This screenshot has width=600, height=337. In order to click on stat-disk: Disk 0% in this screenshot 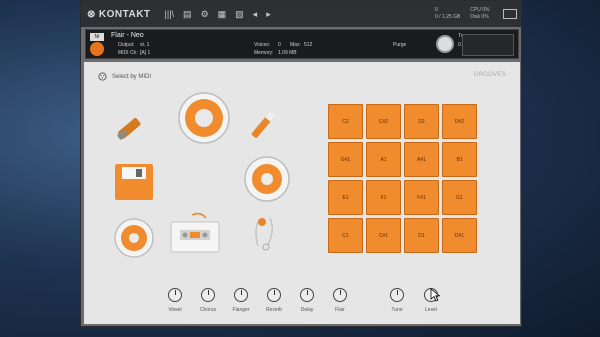, I will do `click(479, 17)`.